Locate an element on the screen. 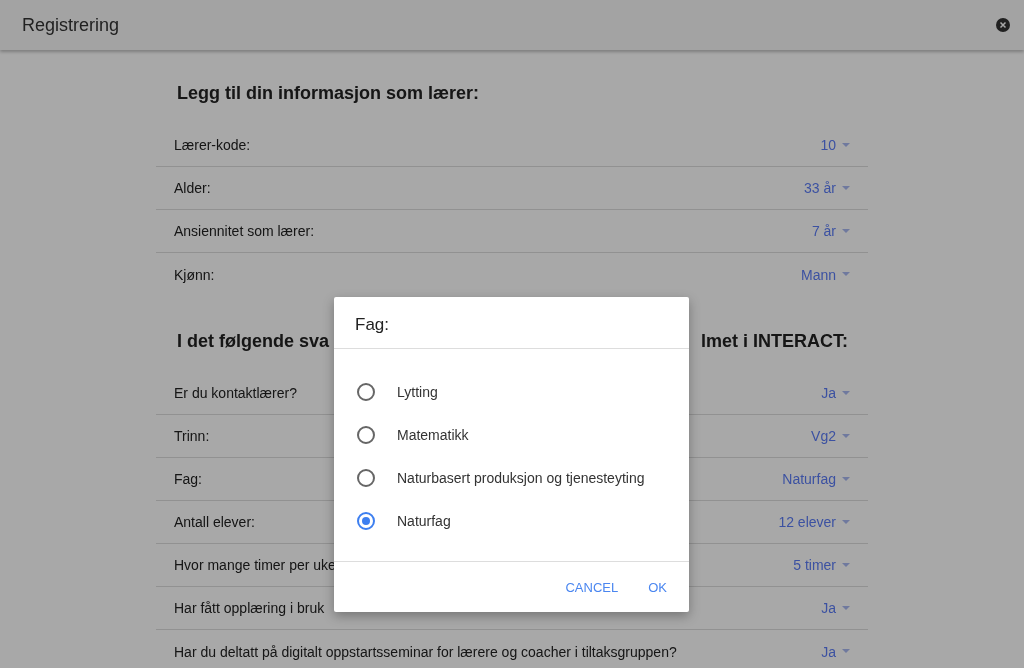 This screenshot has width=1024, height=668. field-label: Ansiennitet som lærer: is located at coordinates (244, 231).